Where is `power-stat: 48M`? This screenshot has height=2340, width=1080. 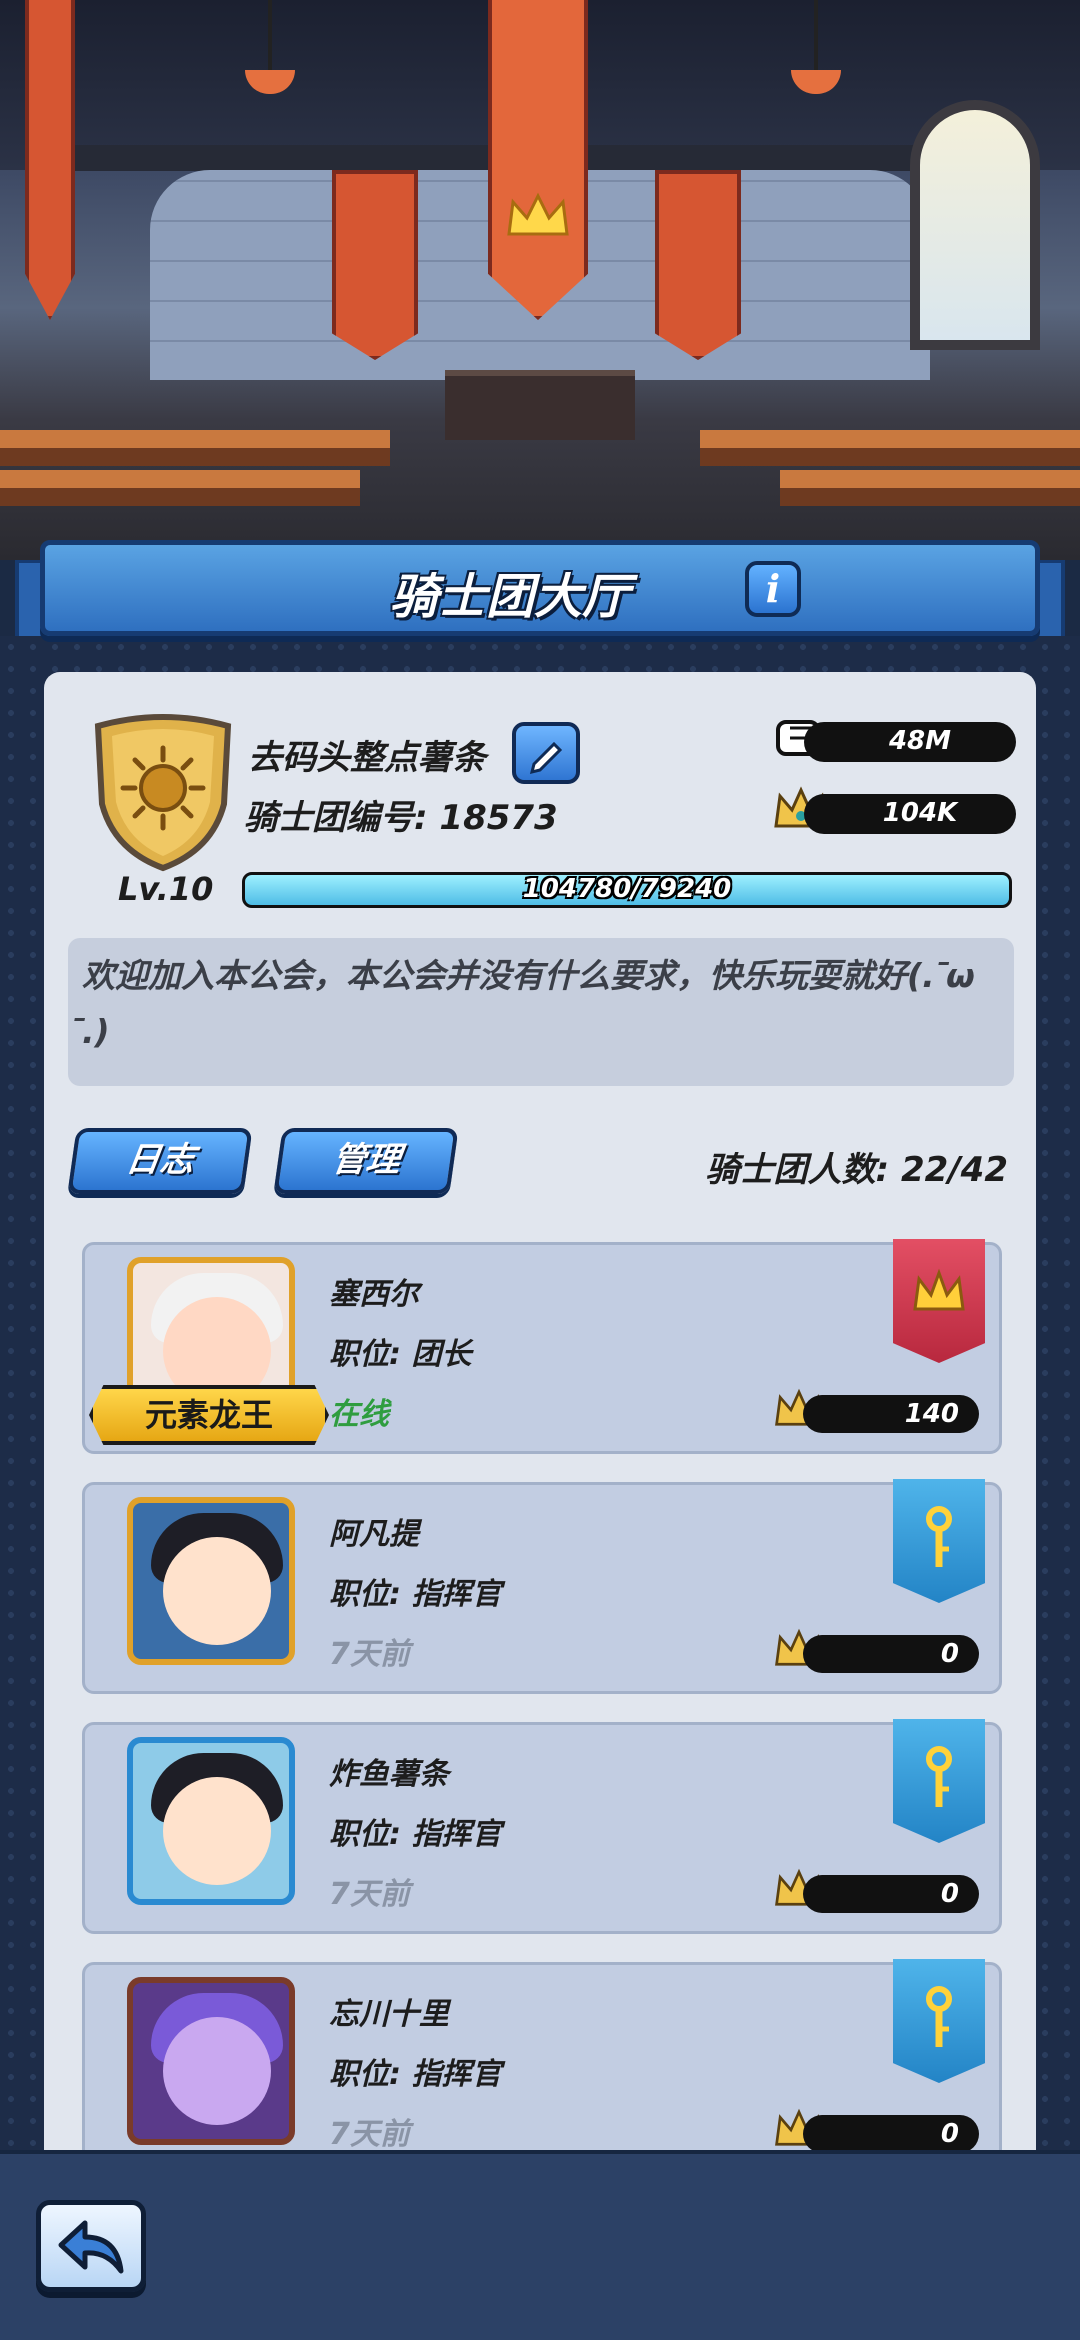 power-stat: 48M is located at coordinates (910, 742).